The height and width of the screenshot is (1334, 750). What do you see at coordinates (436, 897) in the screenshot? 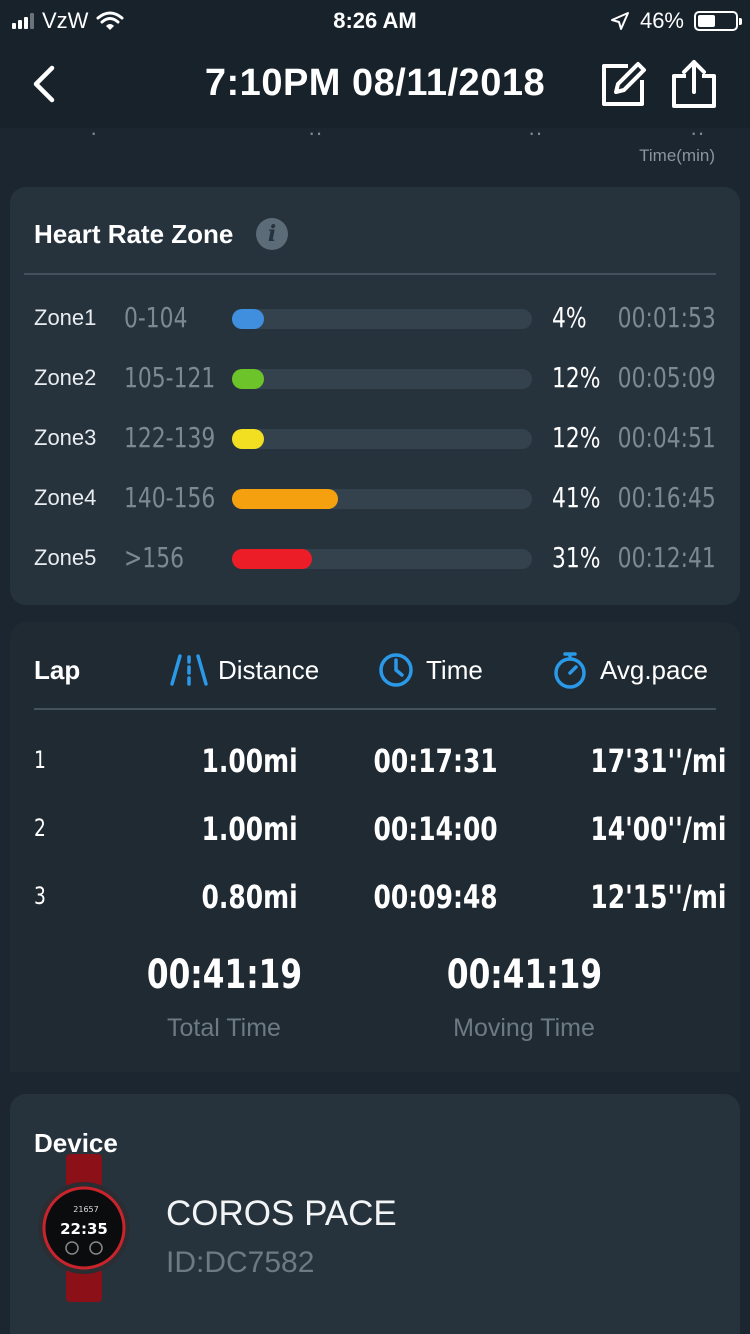
I see `lap-time: 00:09:48` at bounding box center [436, 897].